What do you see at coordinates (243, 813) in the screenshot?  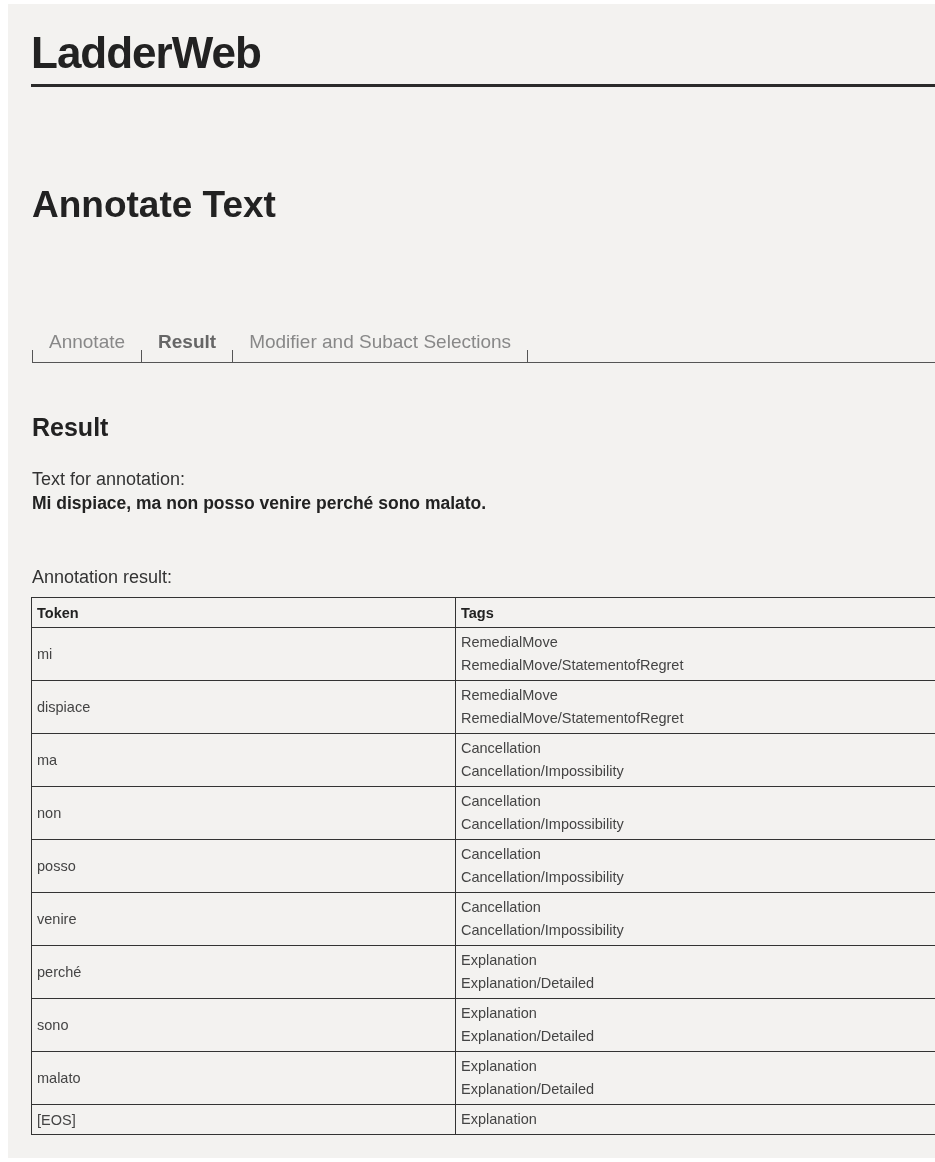 I see `token-cell: non` at bounding box center [243, 813].